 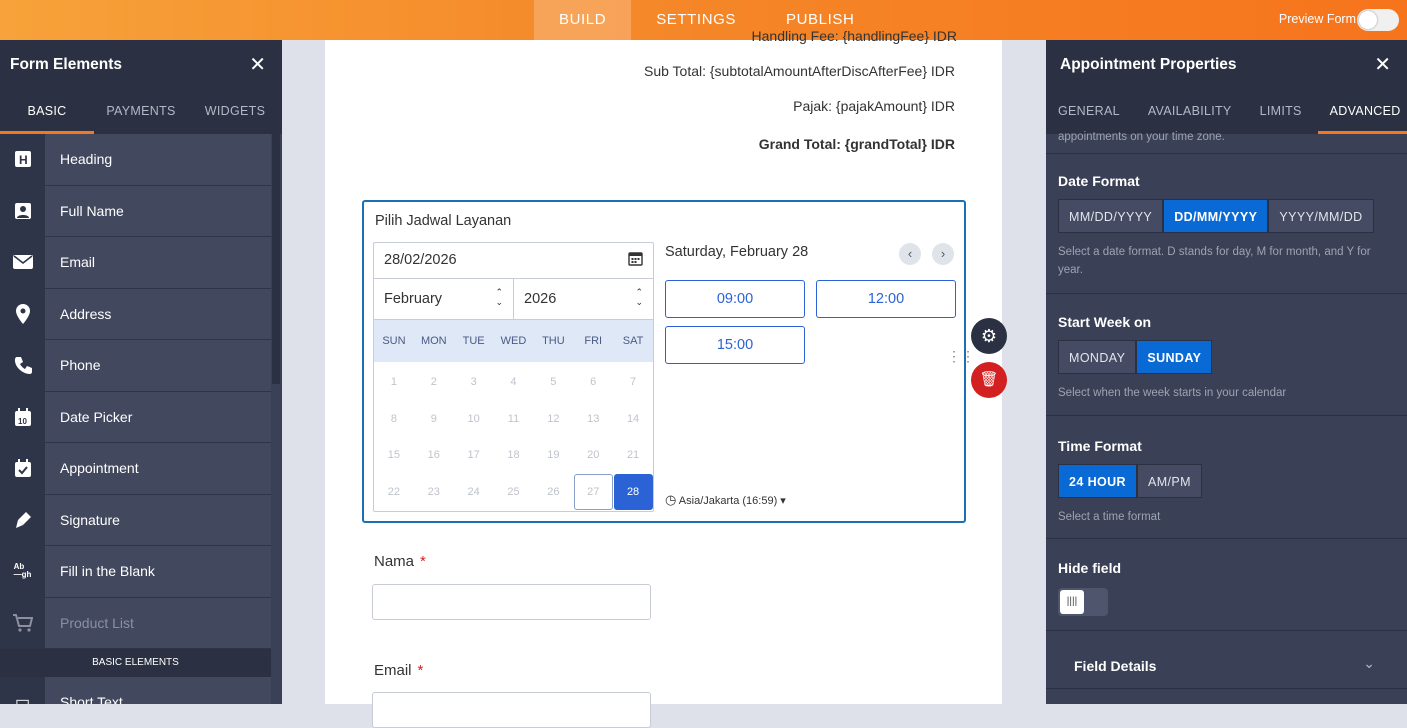 I want to click on option-24-hour: 24 HOUR, so click(x=1097, y=481).